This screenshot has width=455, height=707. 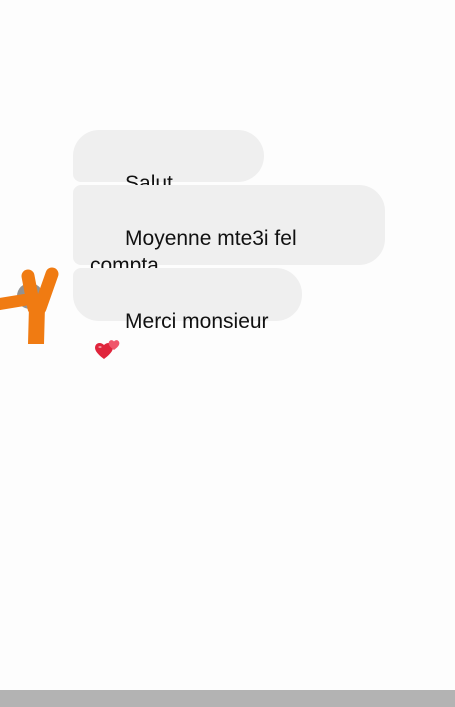 What do you see at coordinates (229, 244) in the screenshot?
I see `message-bubble: Moyenne mte3i fel compta 18.82` at bounding box center [229, 244].